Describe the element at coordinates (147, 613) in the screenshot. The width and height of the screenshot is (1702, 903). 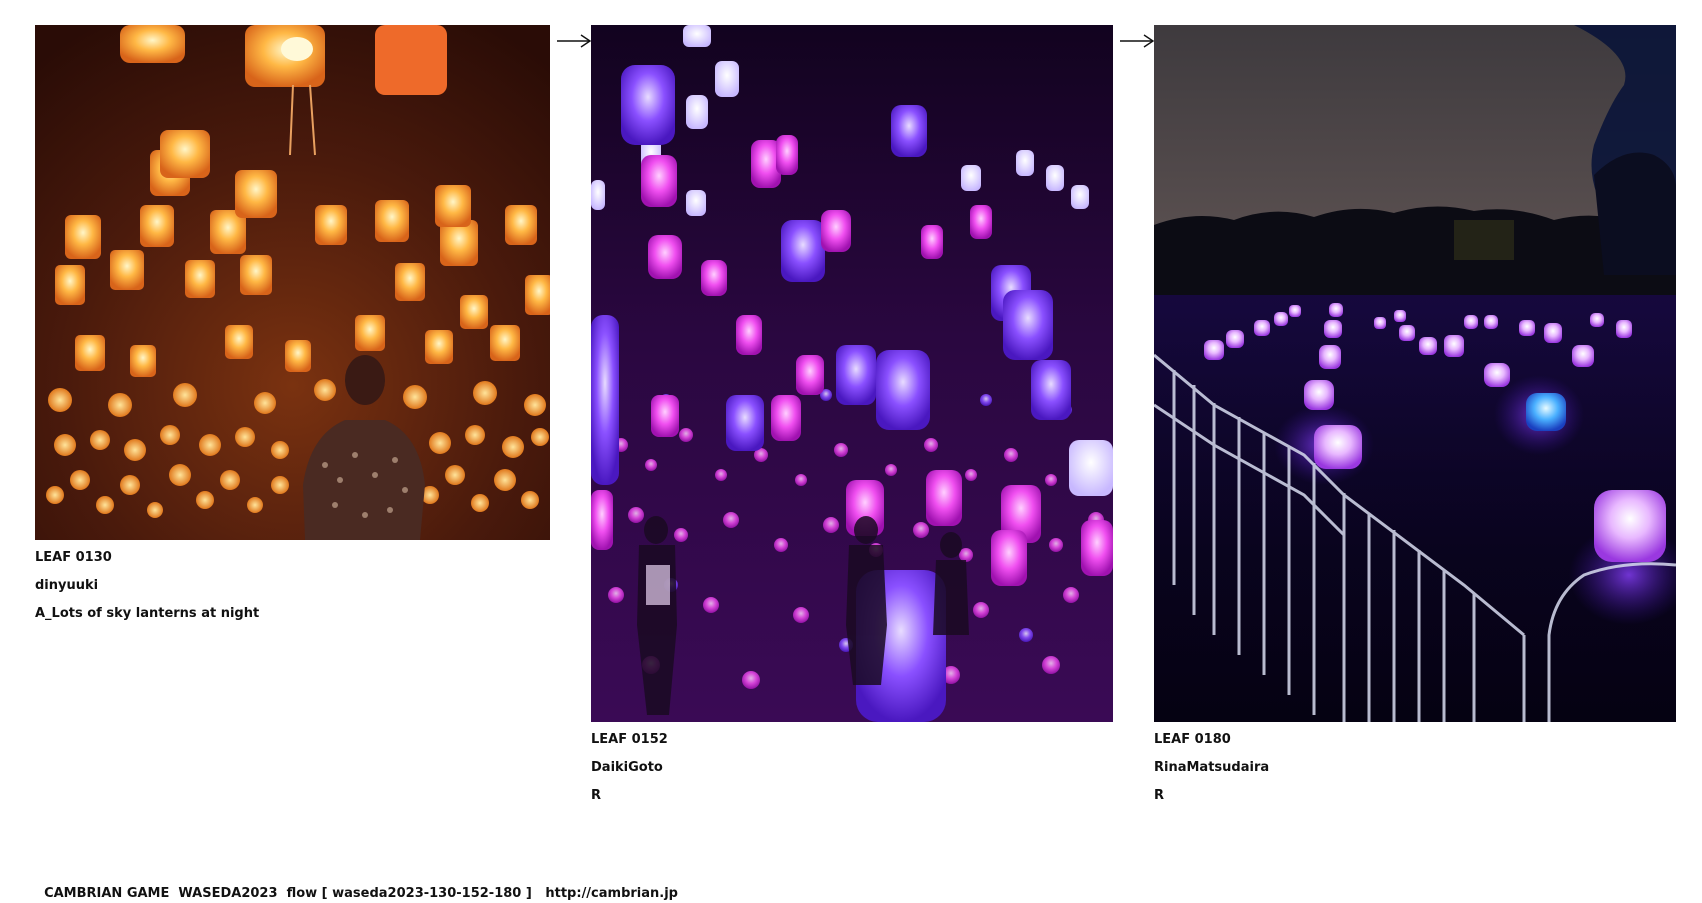
I see `leaf-title: A_Lots of sky lanterns at night` at that location.